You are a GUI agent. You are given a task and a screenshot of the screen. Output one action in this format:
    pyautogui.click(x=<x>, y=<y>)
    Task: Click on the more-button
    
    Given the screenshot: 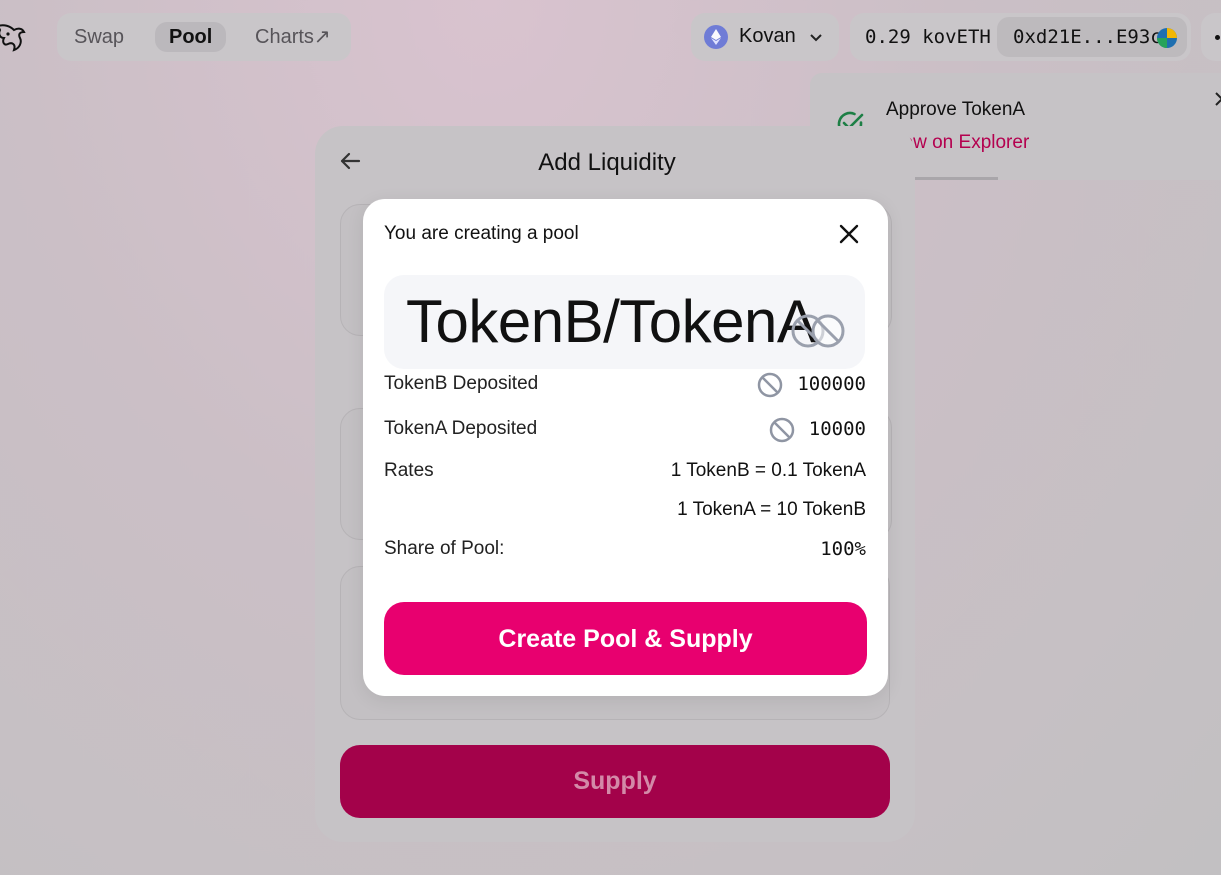 What is the action you would take?
    pyautogui.click(x=1211, y=37)
    